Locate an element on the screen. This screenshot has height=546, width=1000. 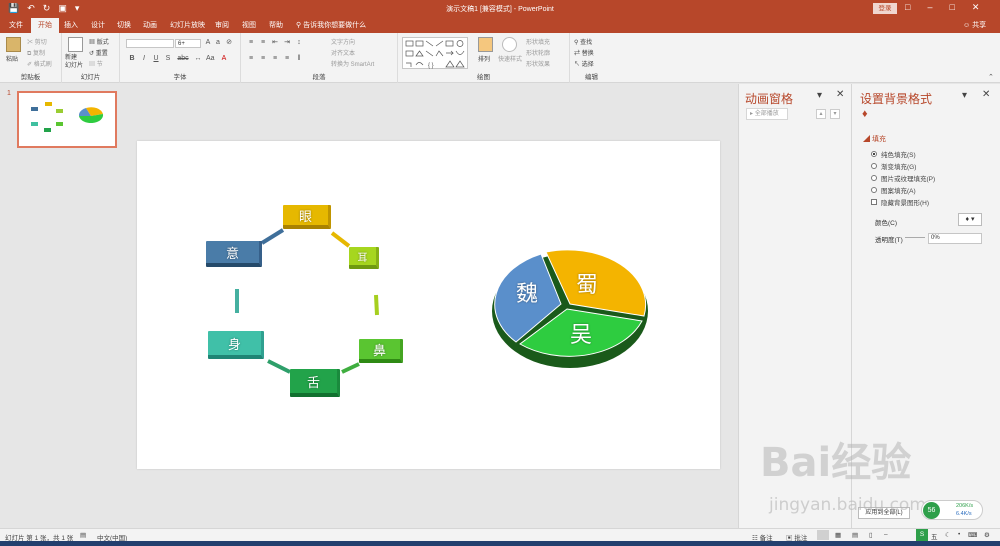
quick-styles-icon is located at coordinates (509, 44).